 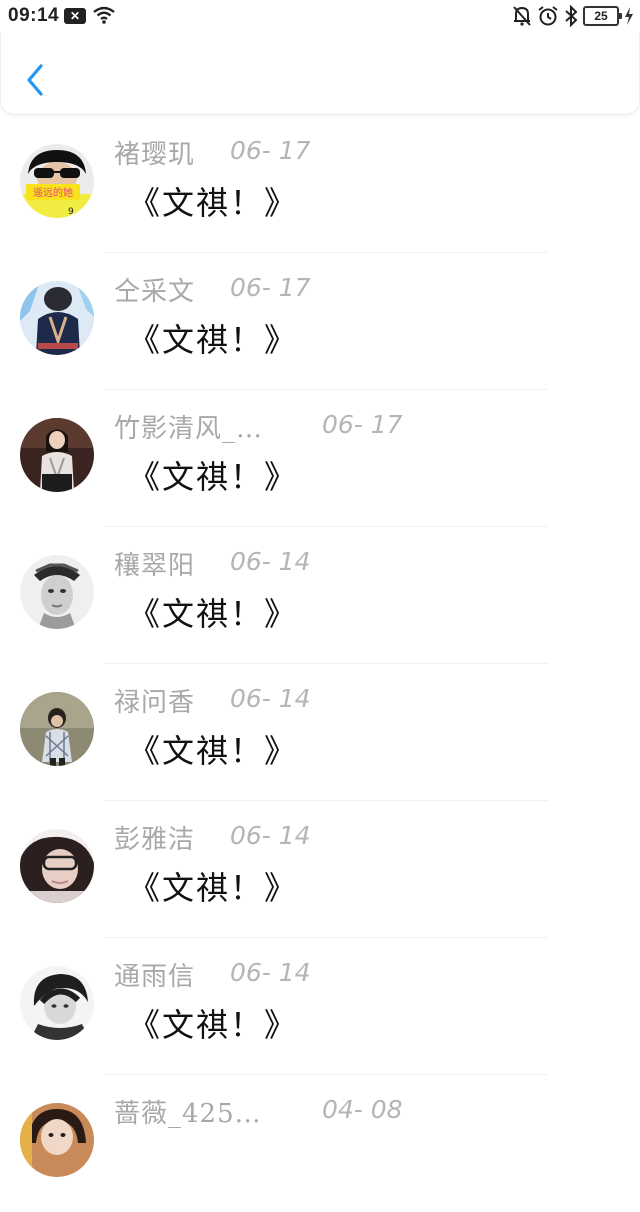 What do you see at coordinates (320, 458) in the screenshot?
I see `list-item: 竹影清风_… 06- 17 《文祺！》` at bounding box center [320, 458].